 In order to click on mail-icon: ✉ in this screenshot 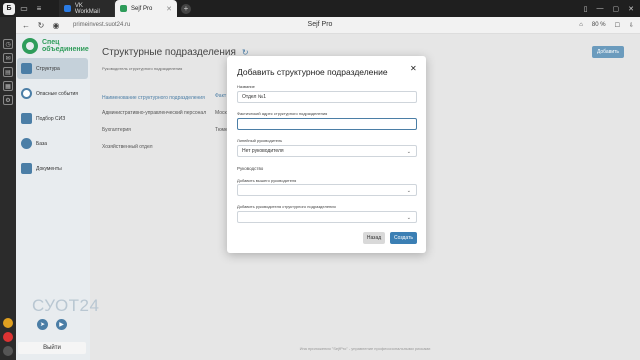, I will do `click(8, 58)`.